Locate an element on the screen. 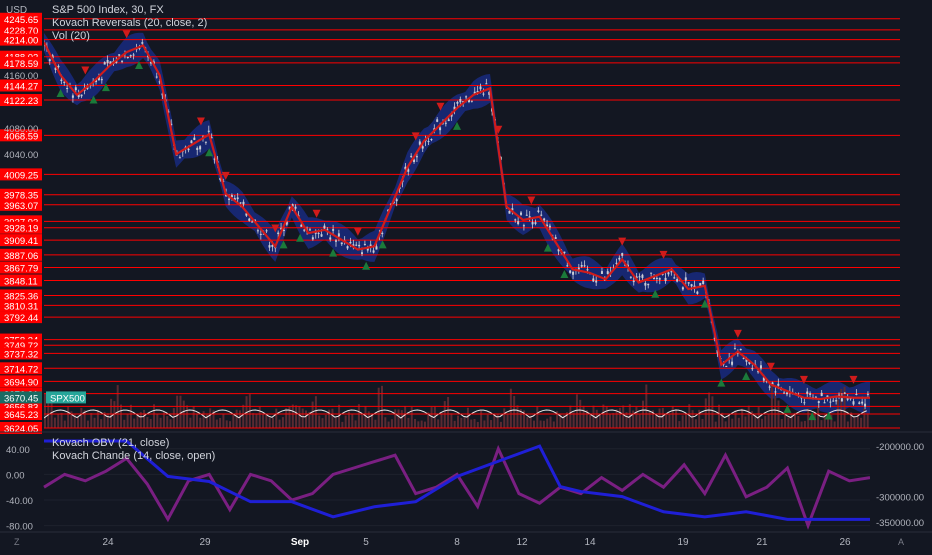  price-axis-tick: 4080.00 is located at coordinates (21, 129).